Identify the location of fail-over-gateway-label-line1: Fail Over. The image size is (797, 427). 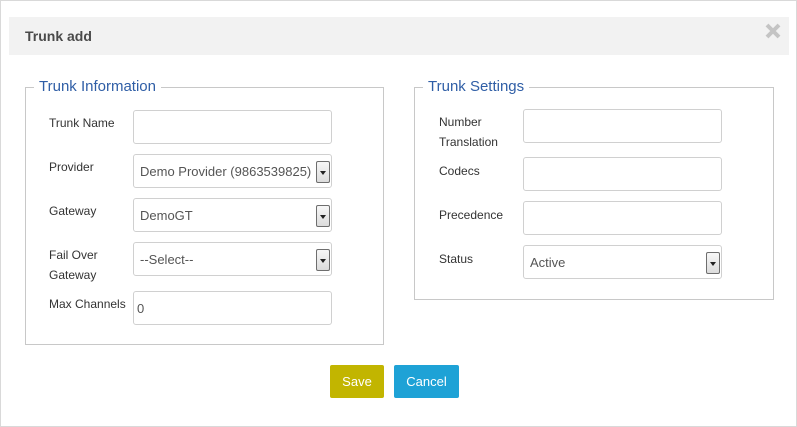
(73, 255).